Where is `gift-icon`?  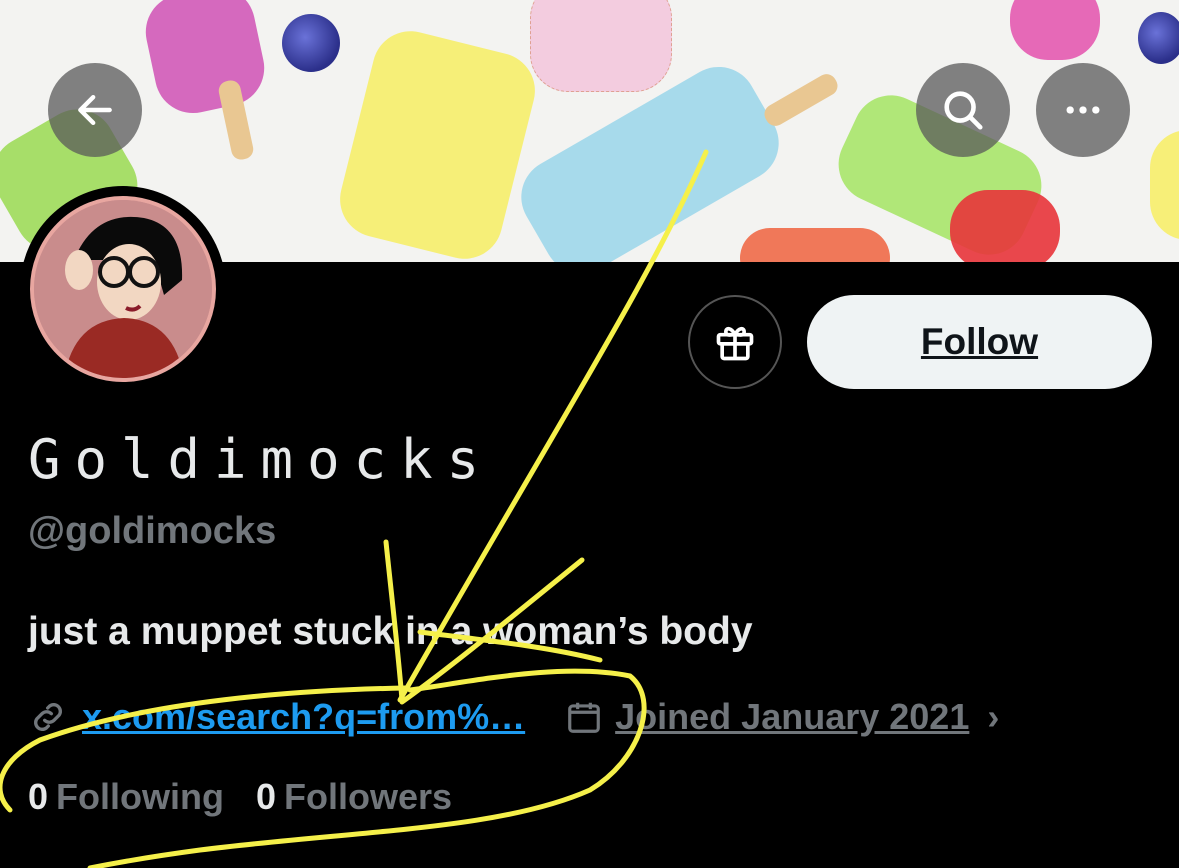 gift-icon is located at coordinates (735, 343).